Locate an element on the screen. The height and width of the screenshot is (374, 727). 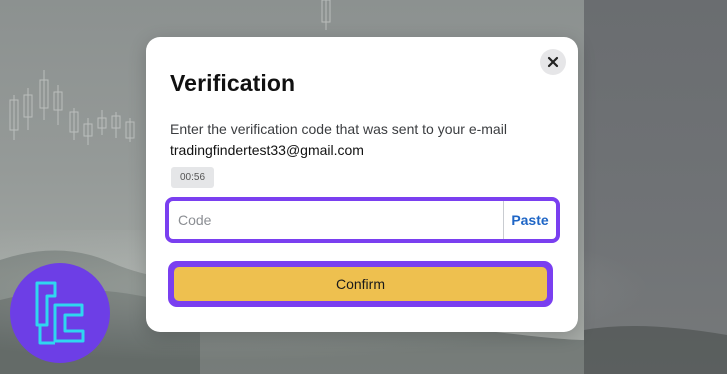
code-input is located at coordinates (336, 220).